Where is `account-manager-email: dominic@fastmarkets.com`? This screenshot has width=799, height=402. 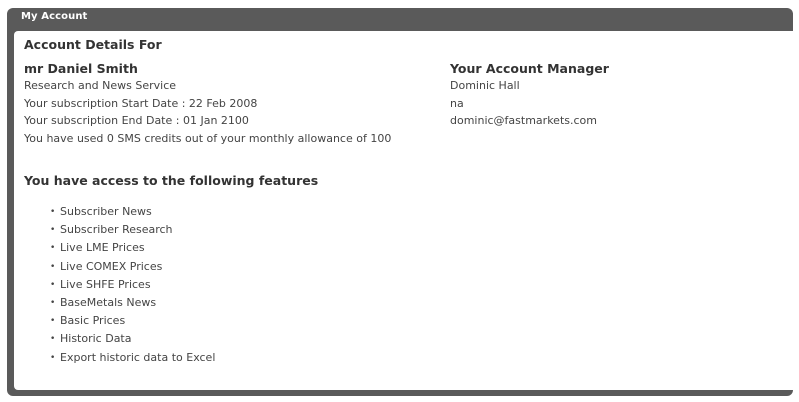 account-manager-email: dominic@fastmarkets.com is located at coordinates (610, 121).